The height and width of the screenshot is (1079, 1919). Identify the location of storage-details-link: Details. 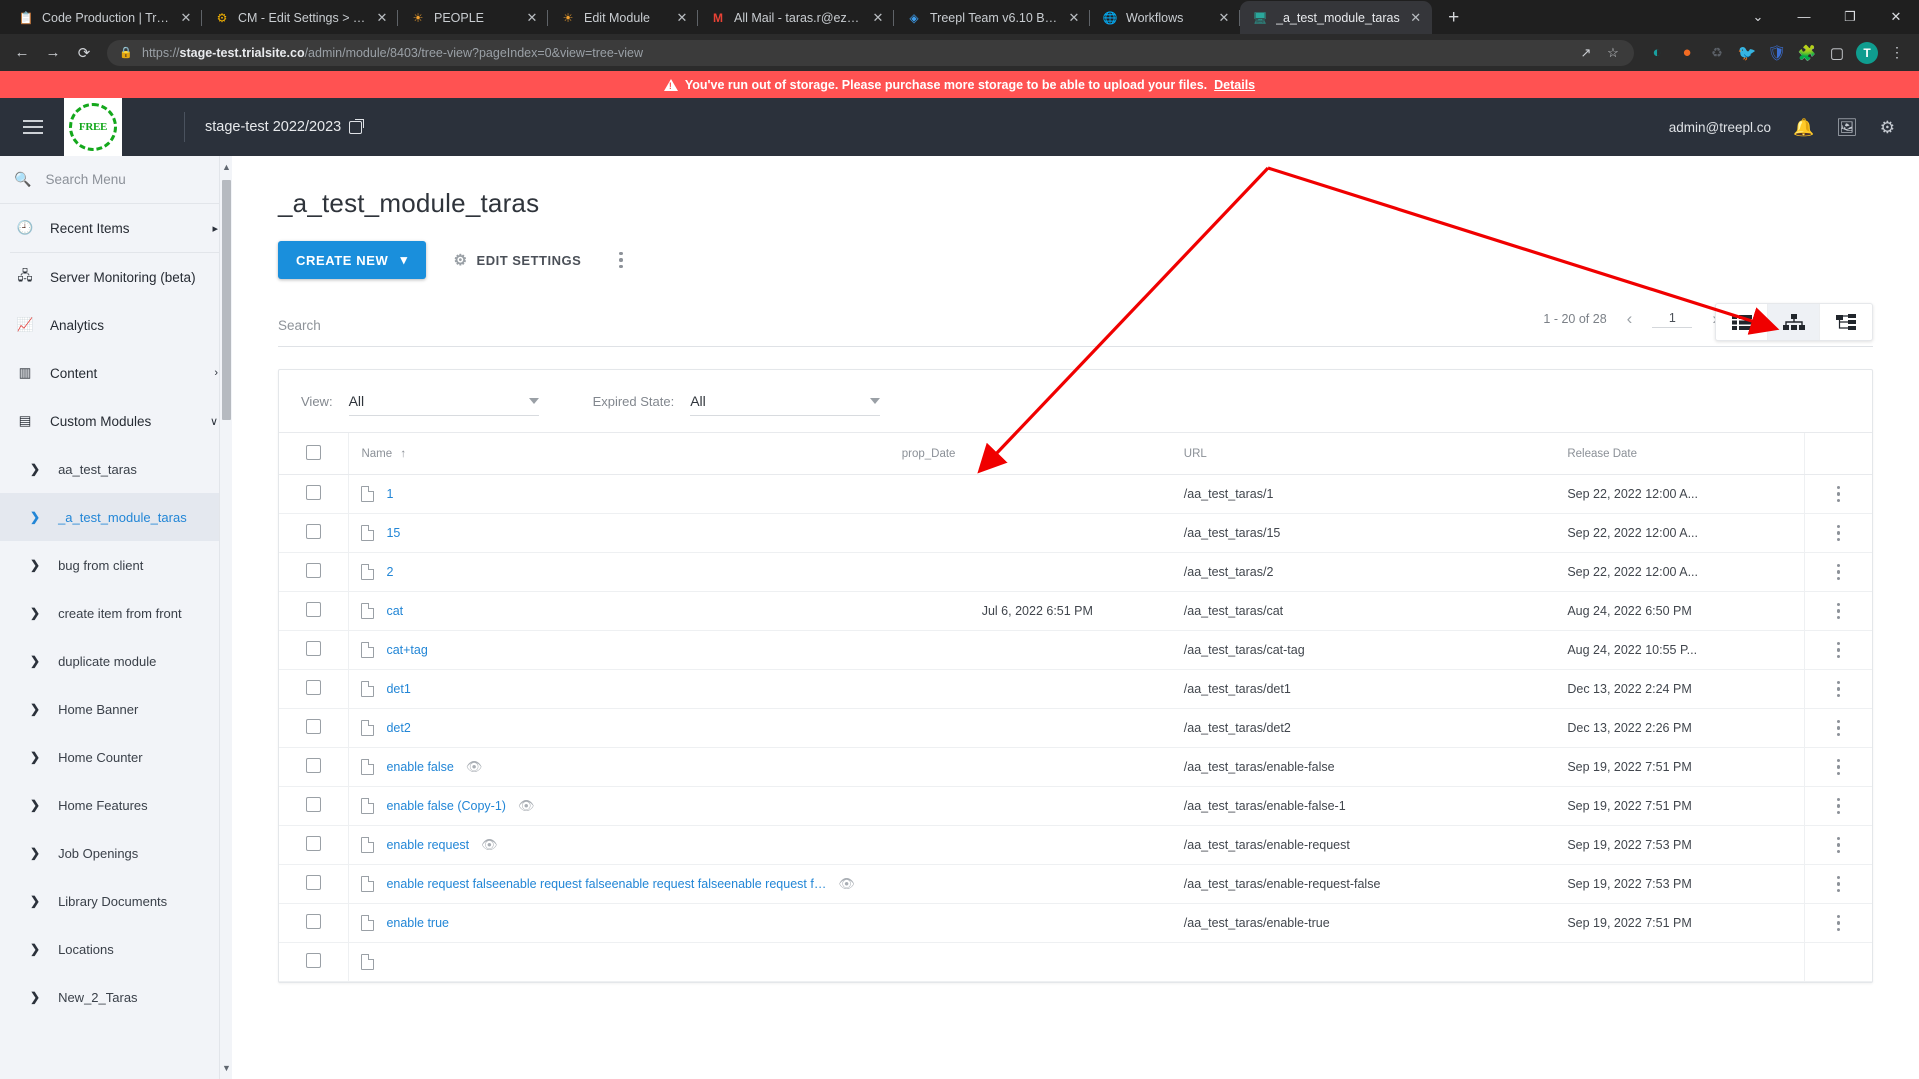
(1234, 85).